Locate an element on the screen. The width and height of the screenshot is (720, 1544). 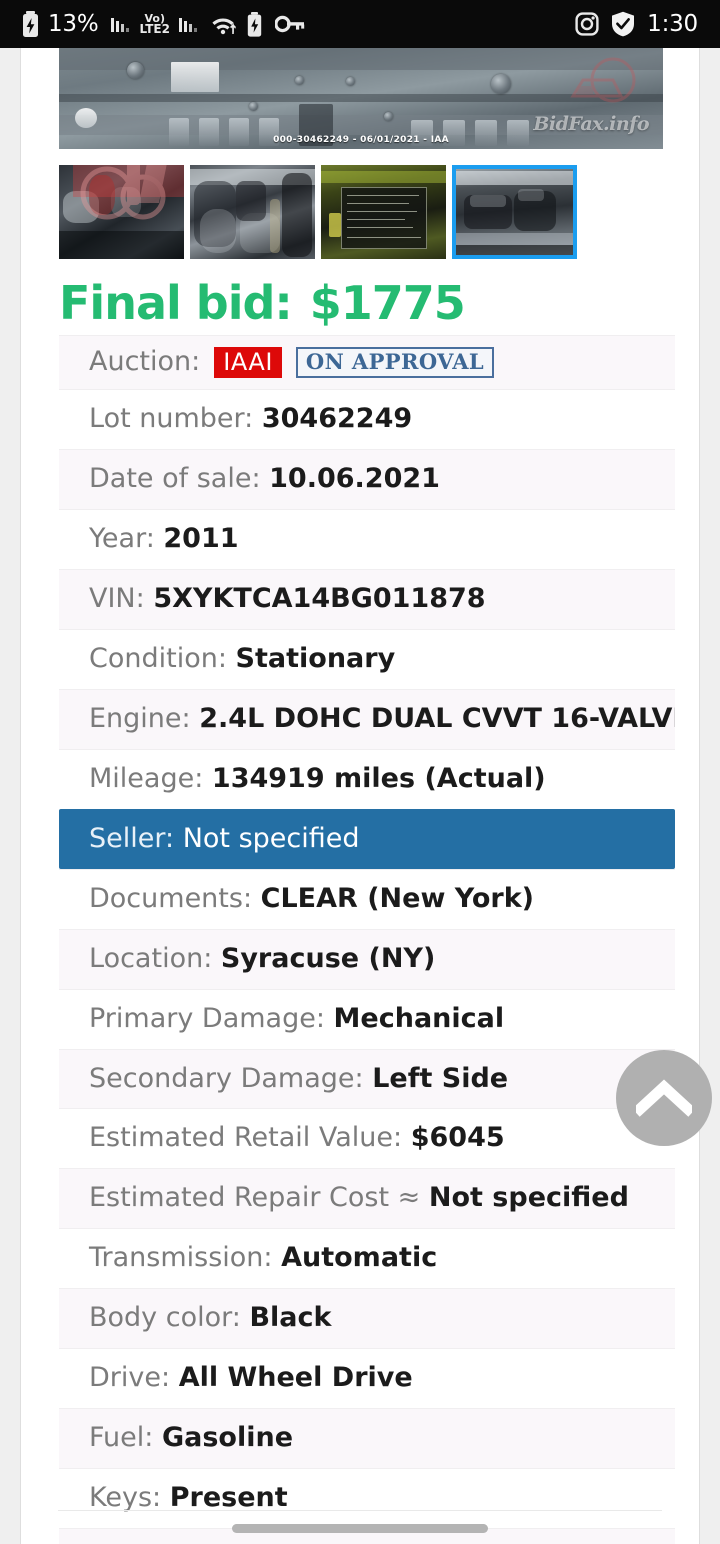
spec-label: Auction: is located at coordinates (145, 362).